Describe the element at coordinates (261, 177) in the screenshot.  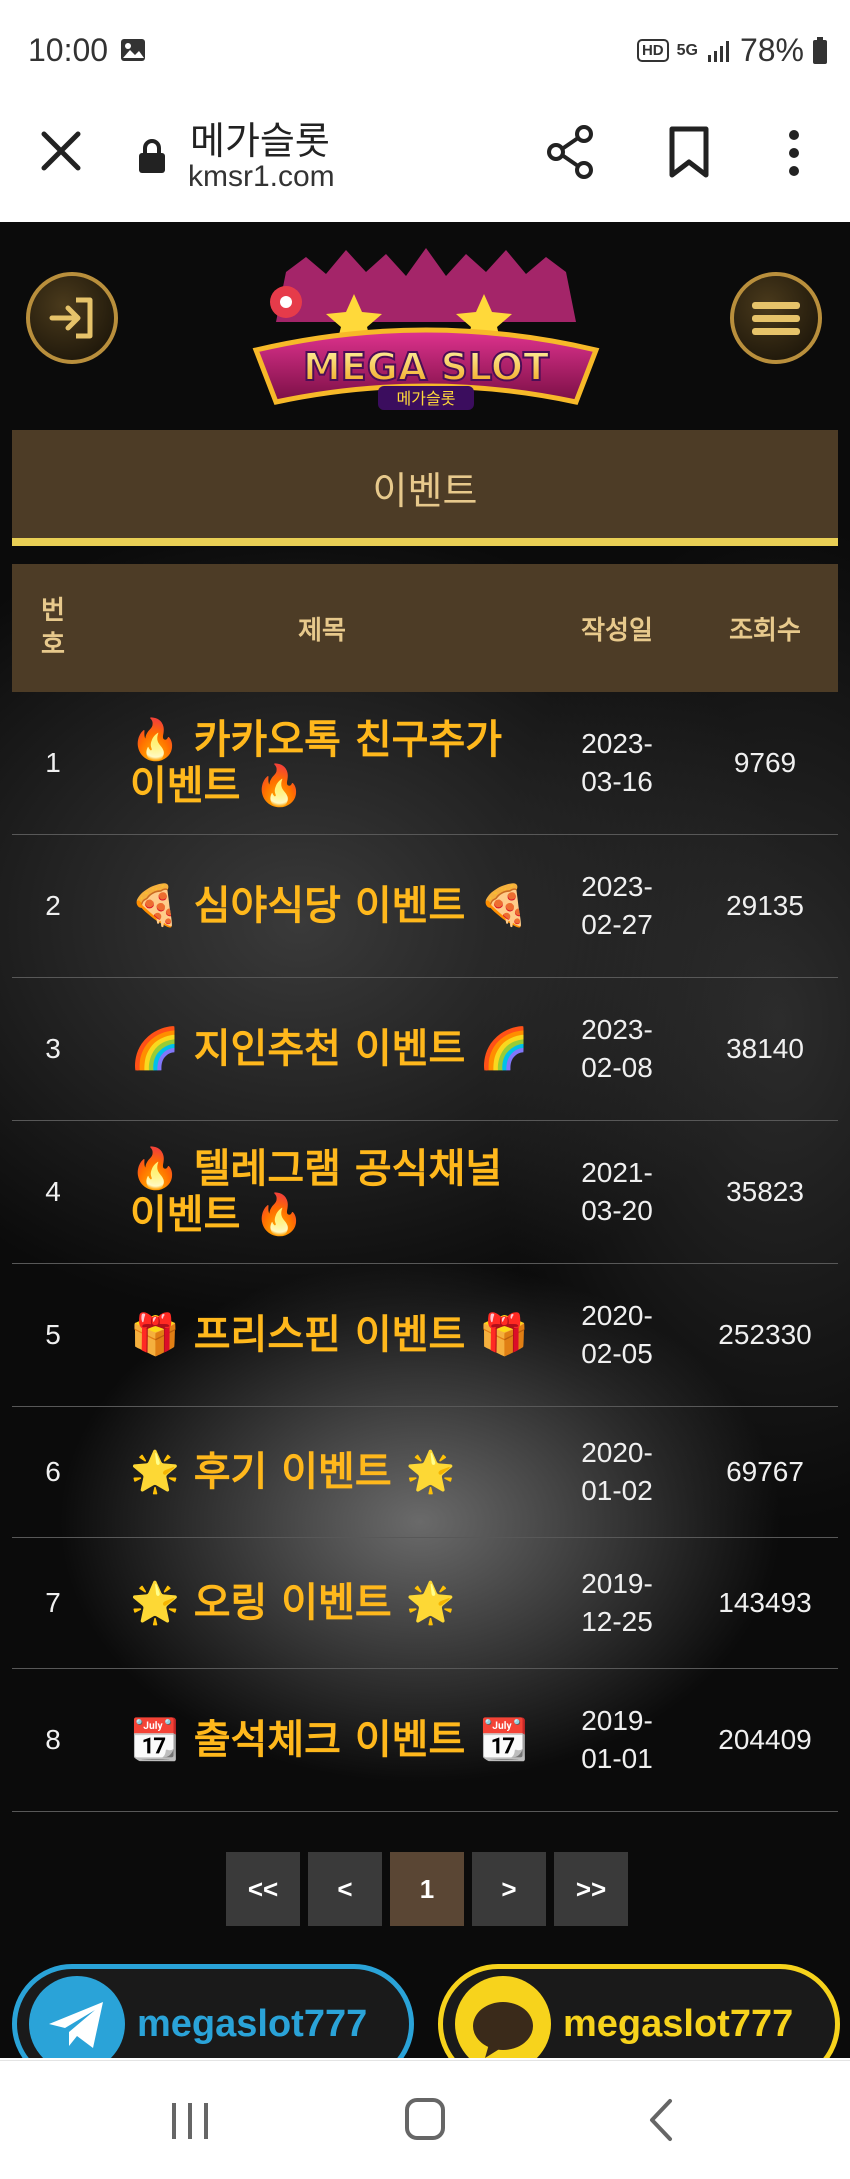
I see `site-url: kmsr1.com` at that location.